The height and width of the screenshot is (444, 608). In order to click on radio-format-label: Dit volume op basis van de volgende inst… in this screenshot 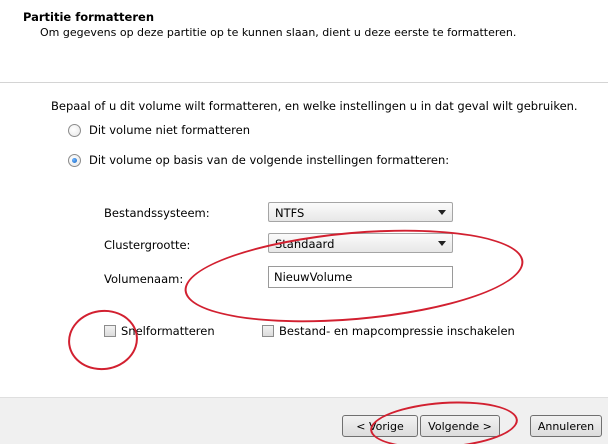, I will do `click(269, 160)`.